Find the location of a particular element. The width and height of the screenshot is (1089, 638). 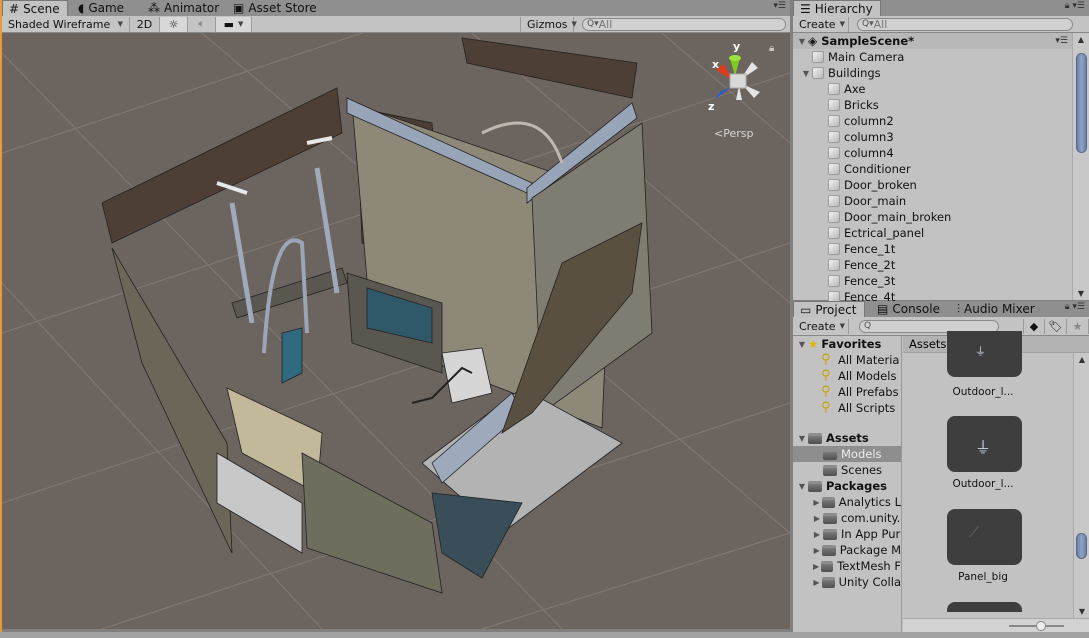

hierarchy-menu-icon: 🔒︎ ▾☰ is located at coordinates (1075, 6).